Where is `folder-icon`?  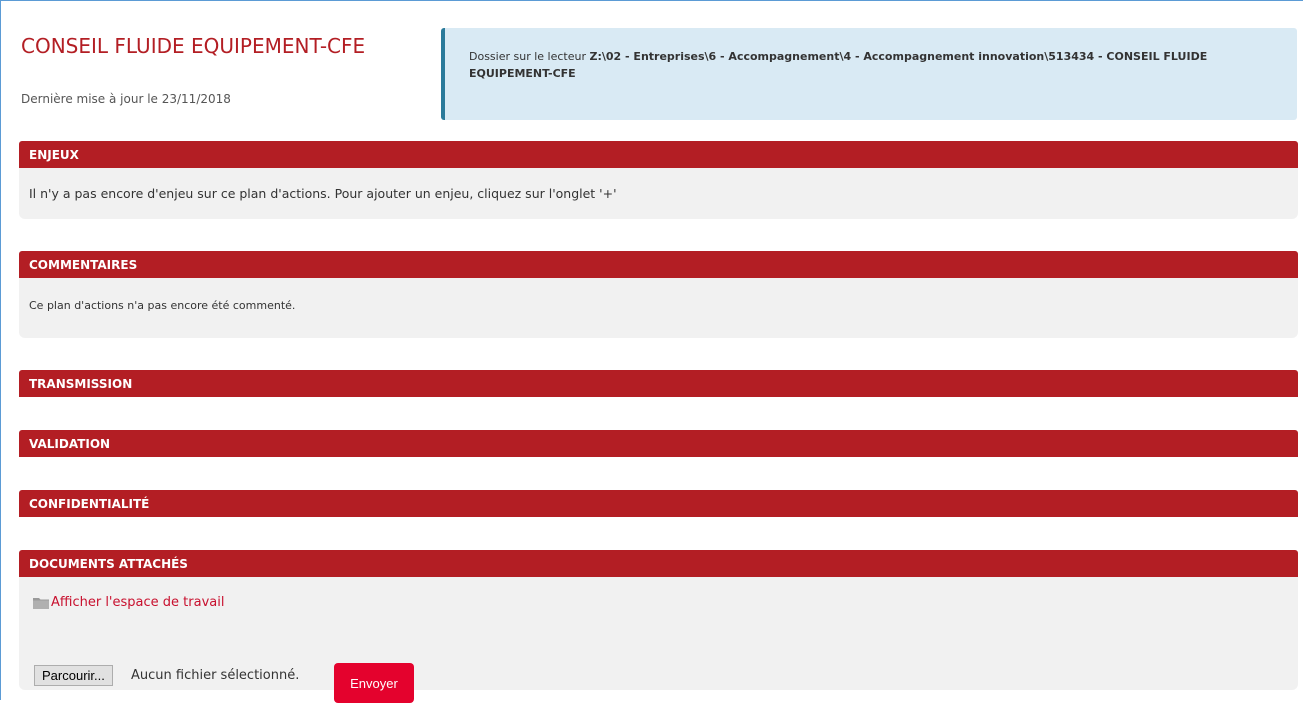
folder-icon is located at coordinates (41, 603).